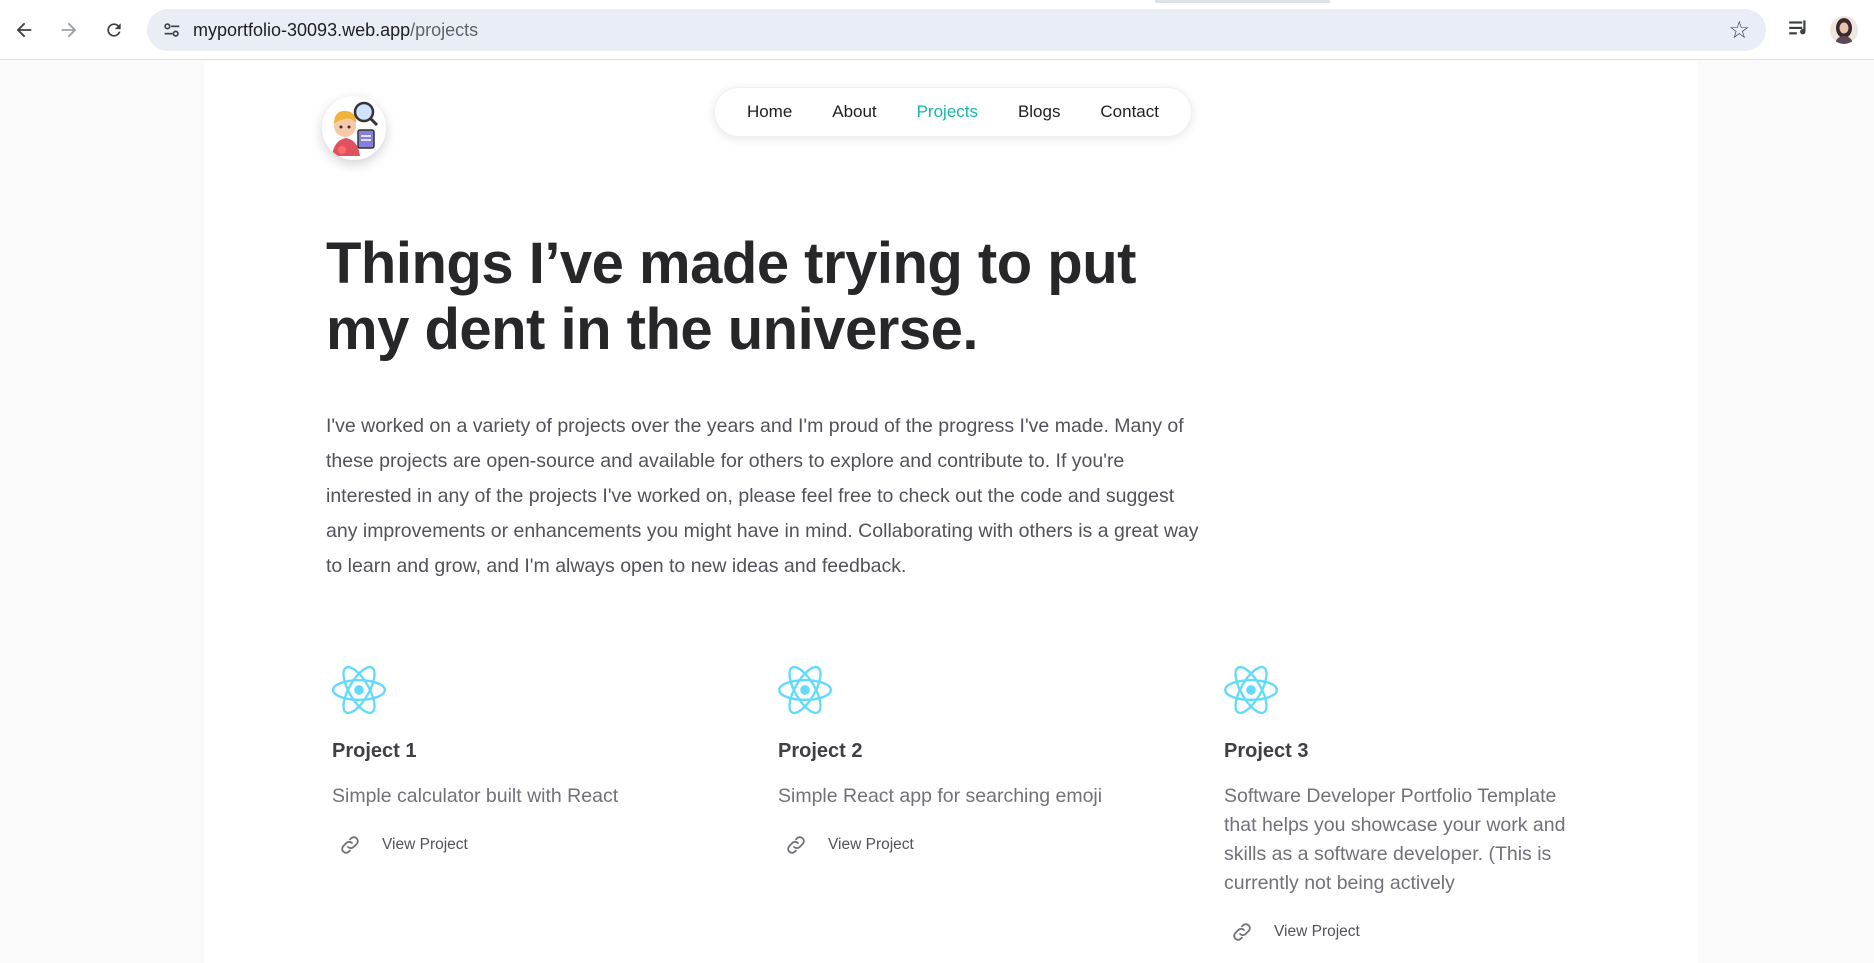 The width and height of the screenshot is (1874, 963). I want to click on reload-button, so click(114, 30).